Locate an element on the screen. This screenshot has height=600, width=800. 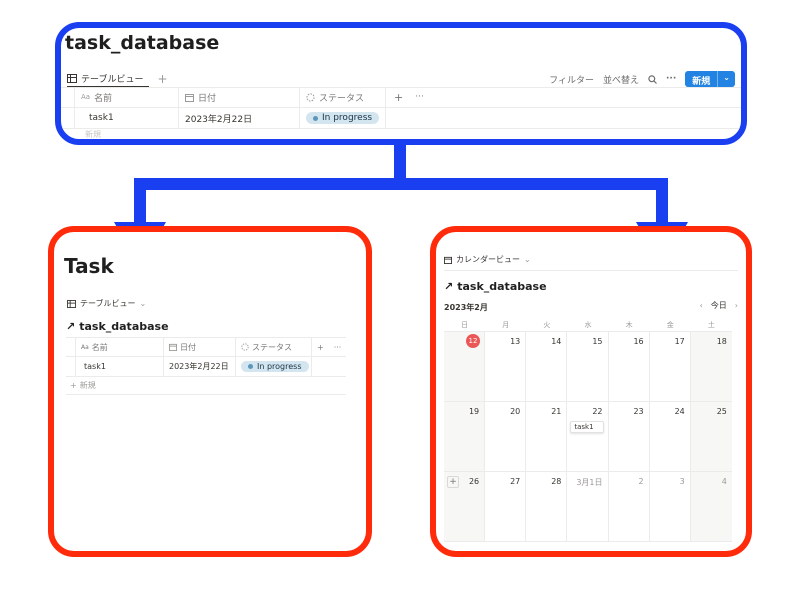
tab-table-view: テーブルビュー is located at coordinates (108, 79).